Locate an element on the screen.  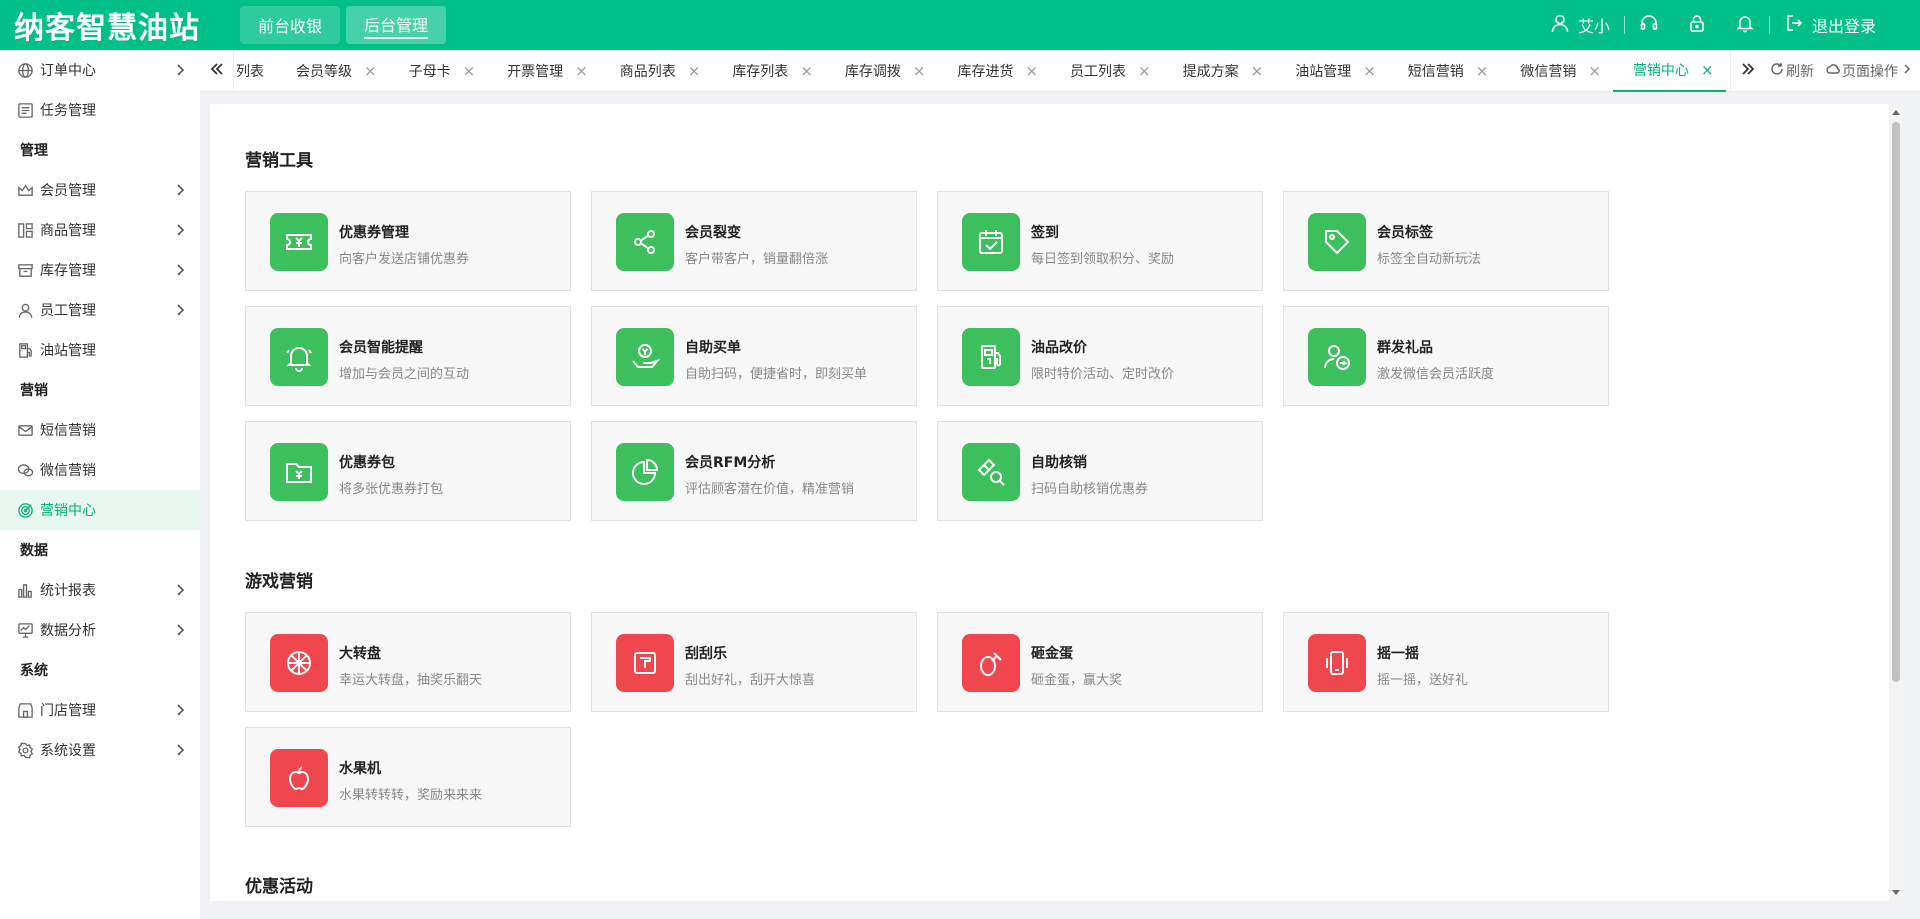
page-tab: 列表 is located at coordinates (255, 71).